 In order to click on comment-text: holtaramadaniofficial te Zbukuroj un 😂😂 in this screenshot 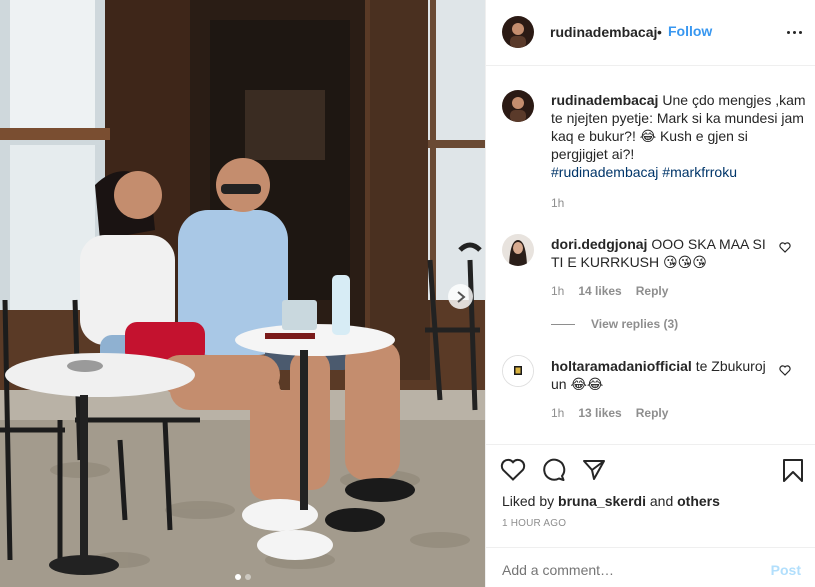, I will do `click(666, 375)`.